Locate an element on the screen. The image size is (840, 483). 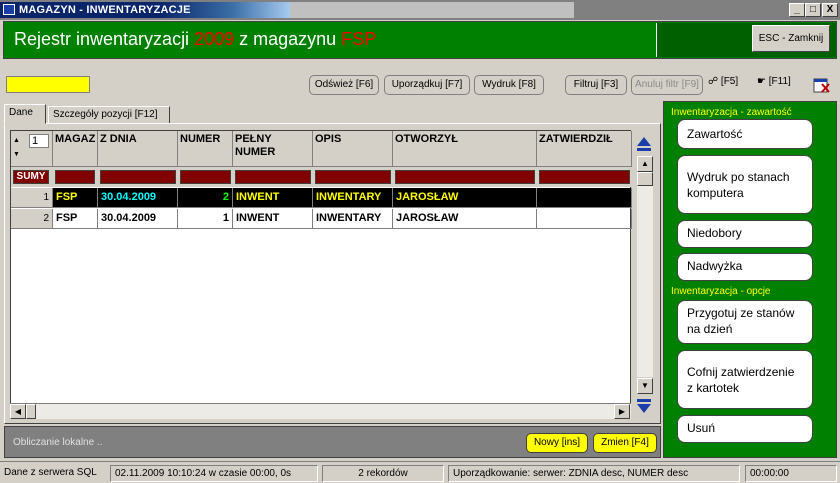
tab-szczegoly-pozycji: Szczegóły pozycji [F12] is located at coordinates (109, 115).